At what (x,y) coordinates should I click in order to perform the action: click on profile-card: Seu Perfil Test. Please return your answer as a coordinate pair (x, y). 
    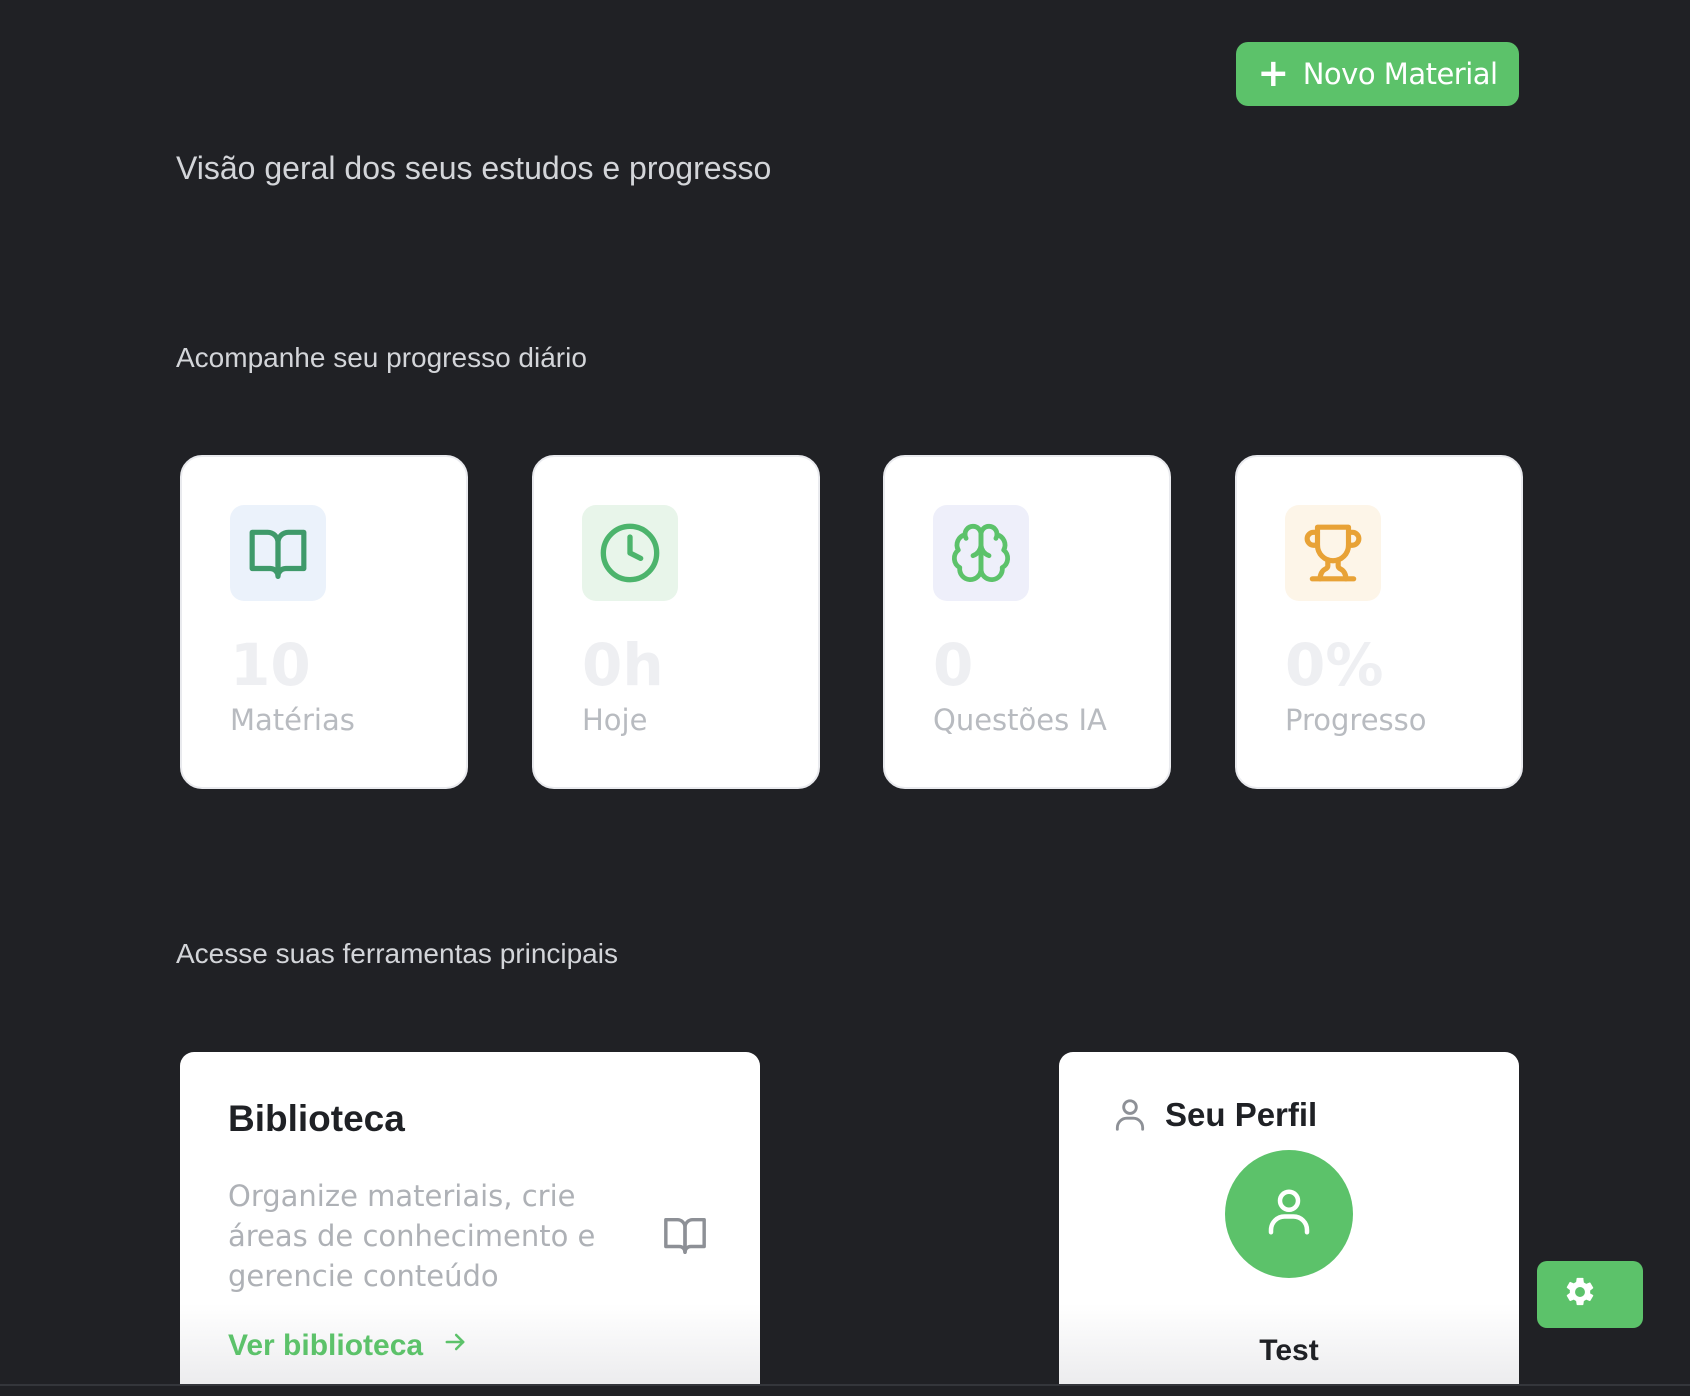
    Looking at the image, I should click on (1289, 1218).